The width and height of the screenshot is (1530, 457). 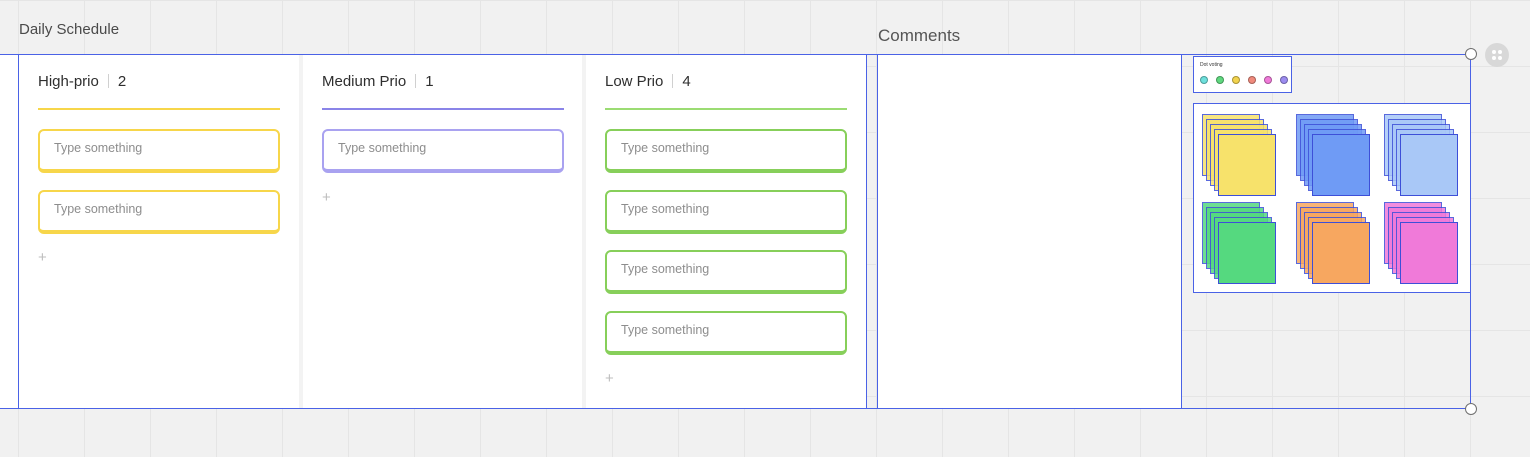 I want to click on frame-title-daily-schedule: Daily Schedule, so click(x=69, y=29).